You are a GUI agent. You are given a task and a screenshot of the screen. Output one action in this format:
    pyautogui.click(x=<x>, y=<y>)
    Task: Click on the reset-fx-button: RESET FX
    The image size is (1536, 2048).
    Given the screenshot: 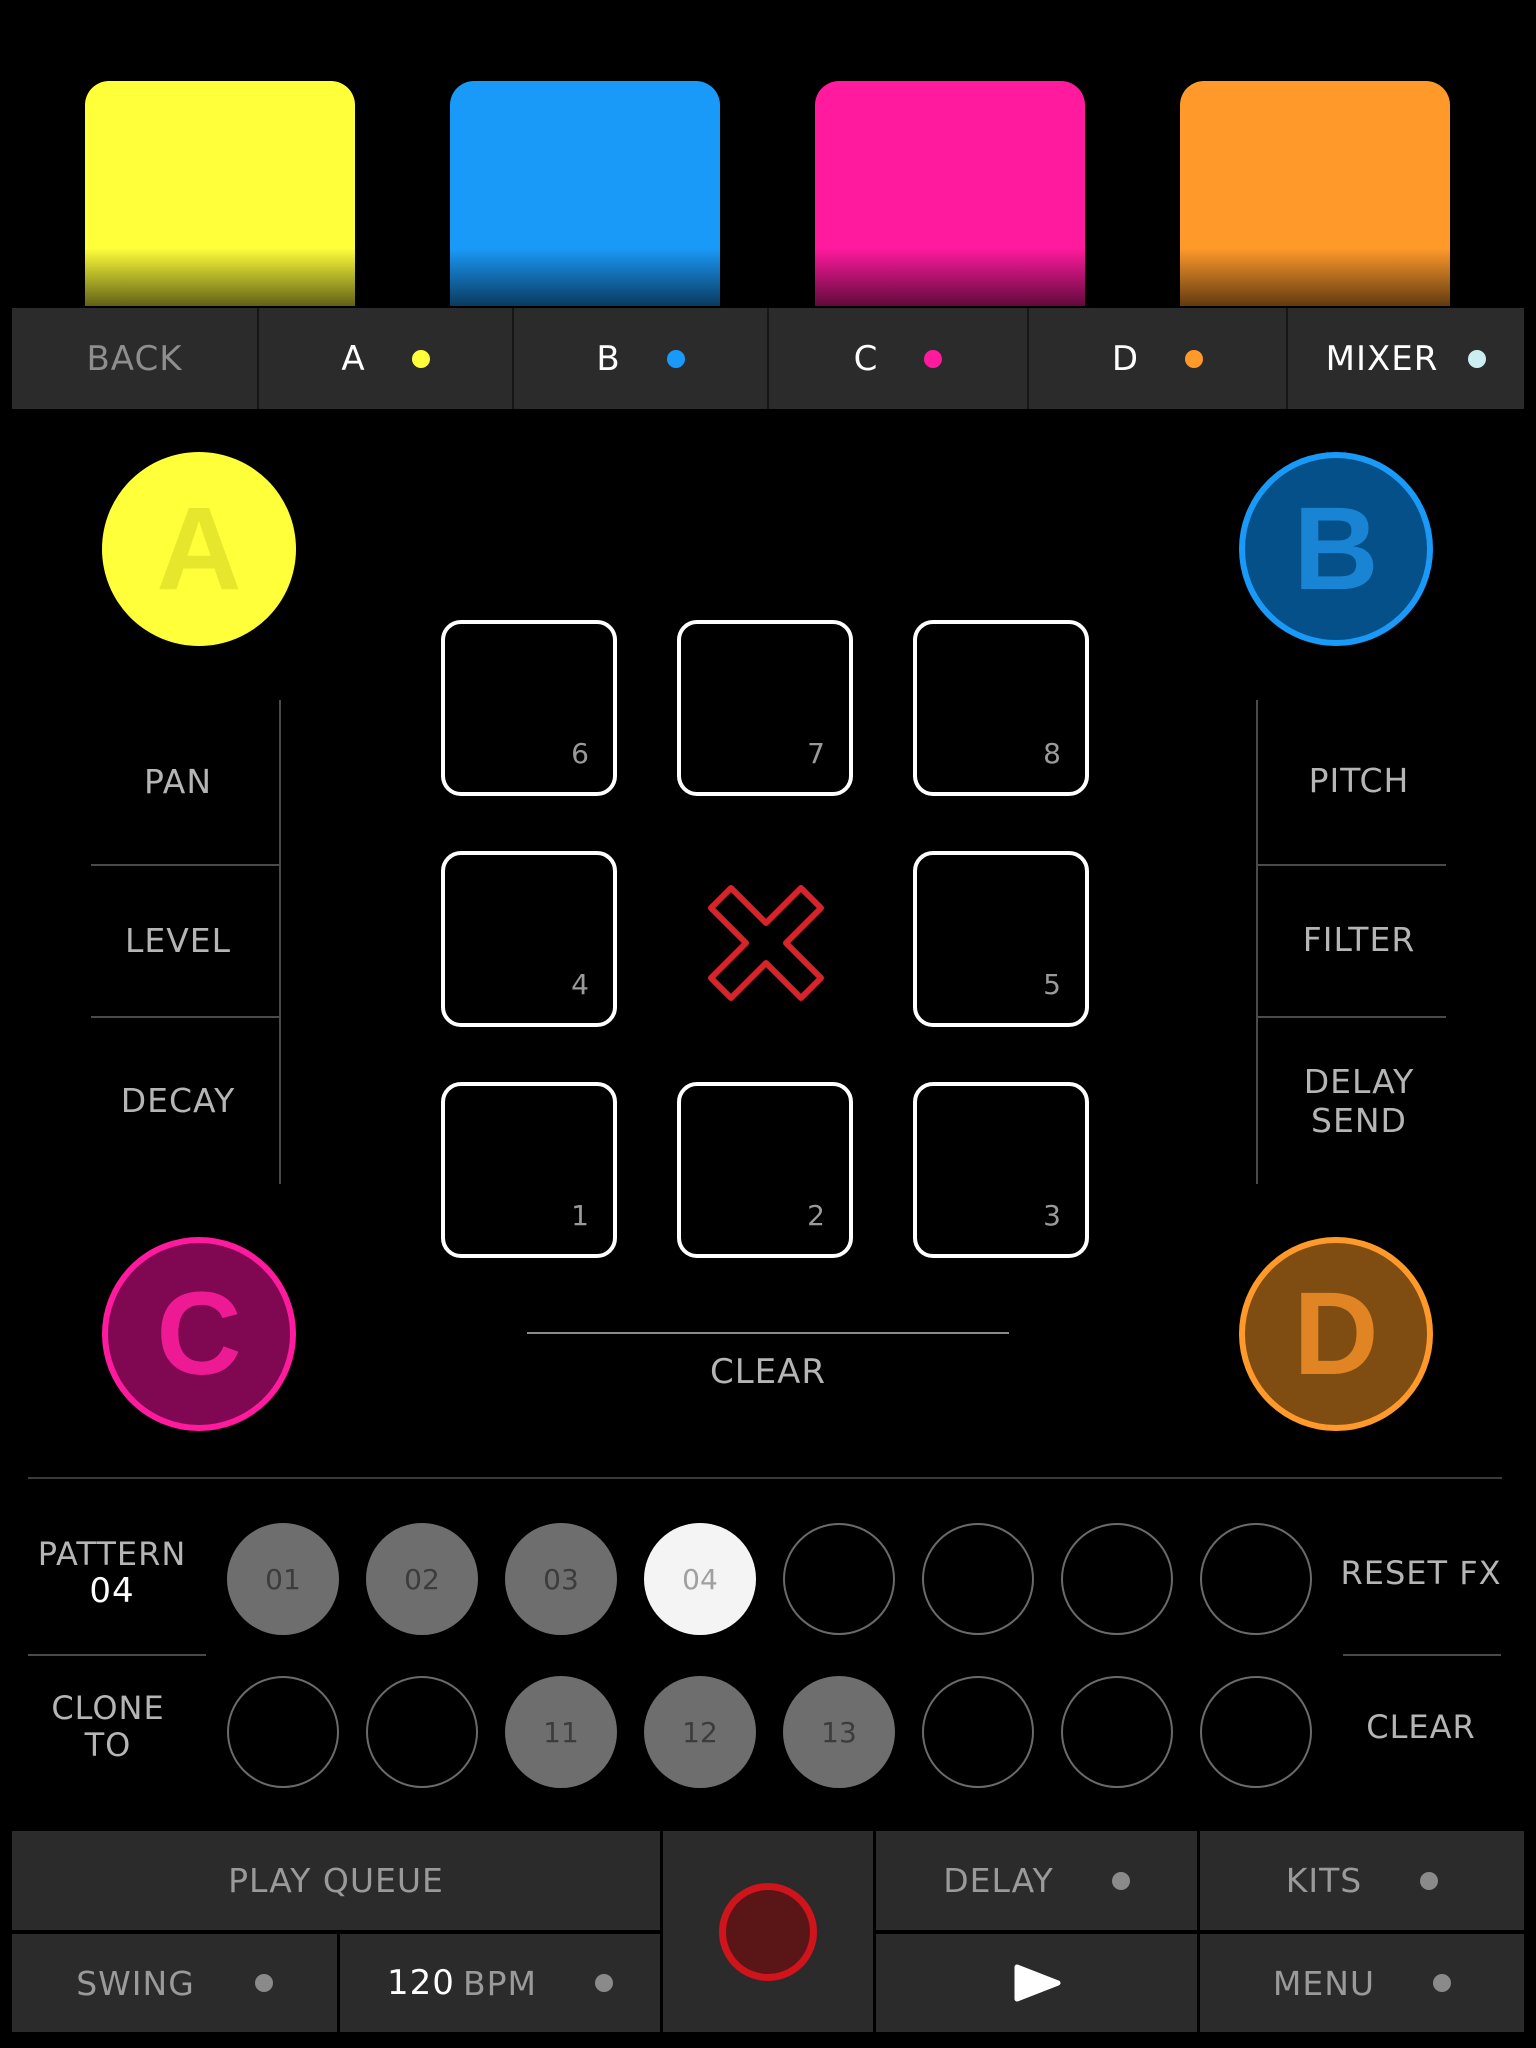 What is the action you would take?
    pyautogui.click(x=1421, y=1573)
    